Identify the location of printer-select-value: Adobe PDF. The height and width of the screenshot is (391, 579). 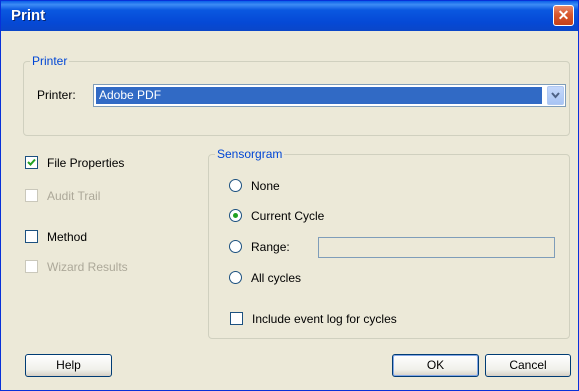
(319, 95).